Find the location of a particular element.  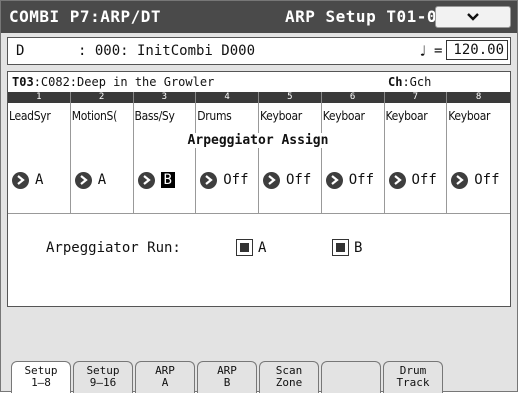

tempo-equals: = is located at coordinates (438, 51).